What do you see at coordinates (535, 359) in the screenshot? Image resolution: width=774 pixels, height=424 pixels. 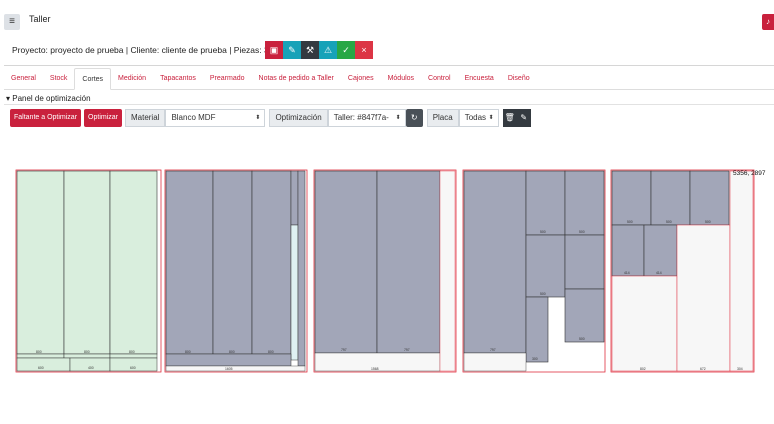 I see `svg-text: 300` at bounding box center [535, 359].